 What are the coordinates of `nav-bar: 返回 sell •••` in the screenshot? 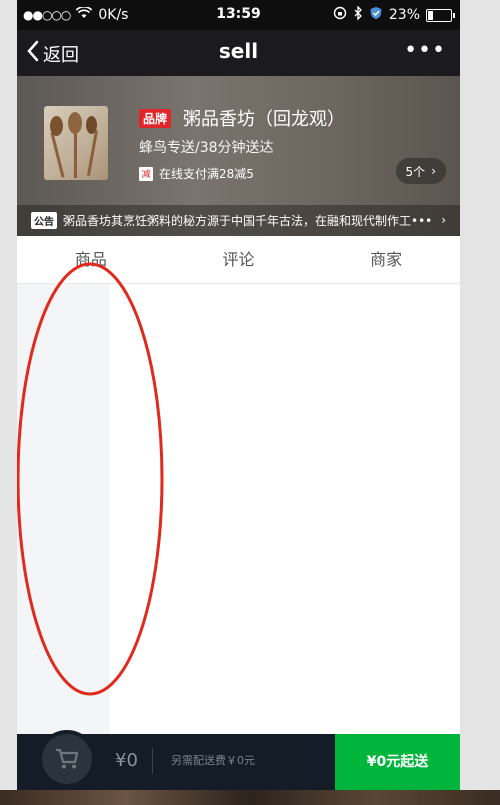 It's located at (238, 53).